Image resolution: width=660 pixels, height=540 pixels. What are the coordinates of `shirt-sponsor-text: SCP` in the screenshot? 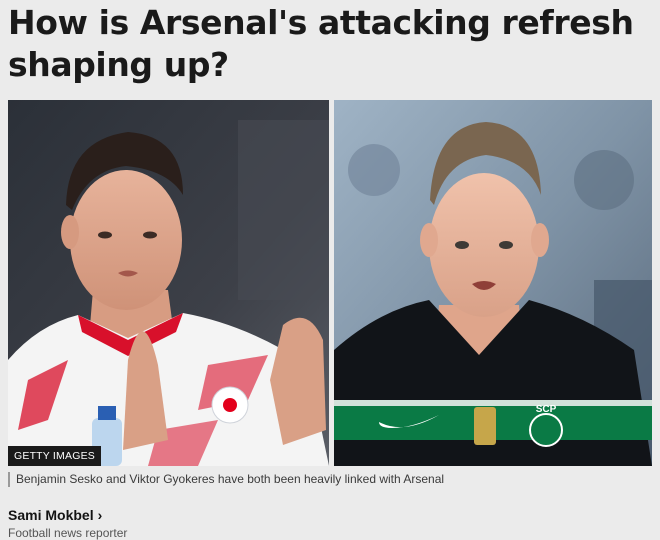 It's located at (546, 409).